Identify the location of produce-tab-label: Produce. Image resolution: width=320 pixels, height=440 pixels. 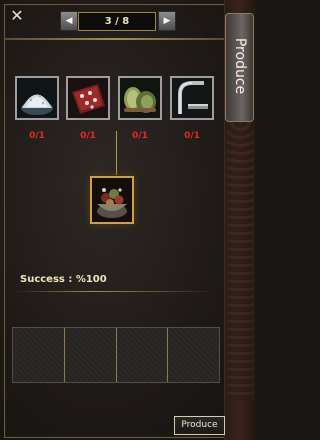
(240, 66).